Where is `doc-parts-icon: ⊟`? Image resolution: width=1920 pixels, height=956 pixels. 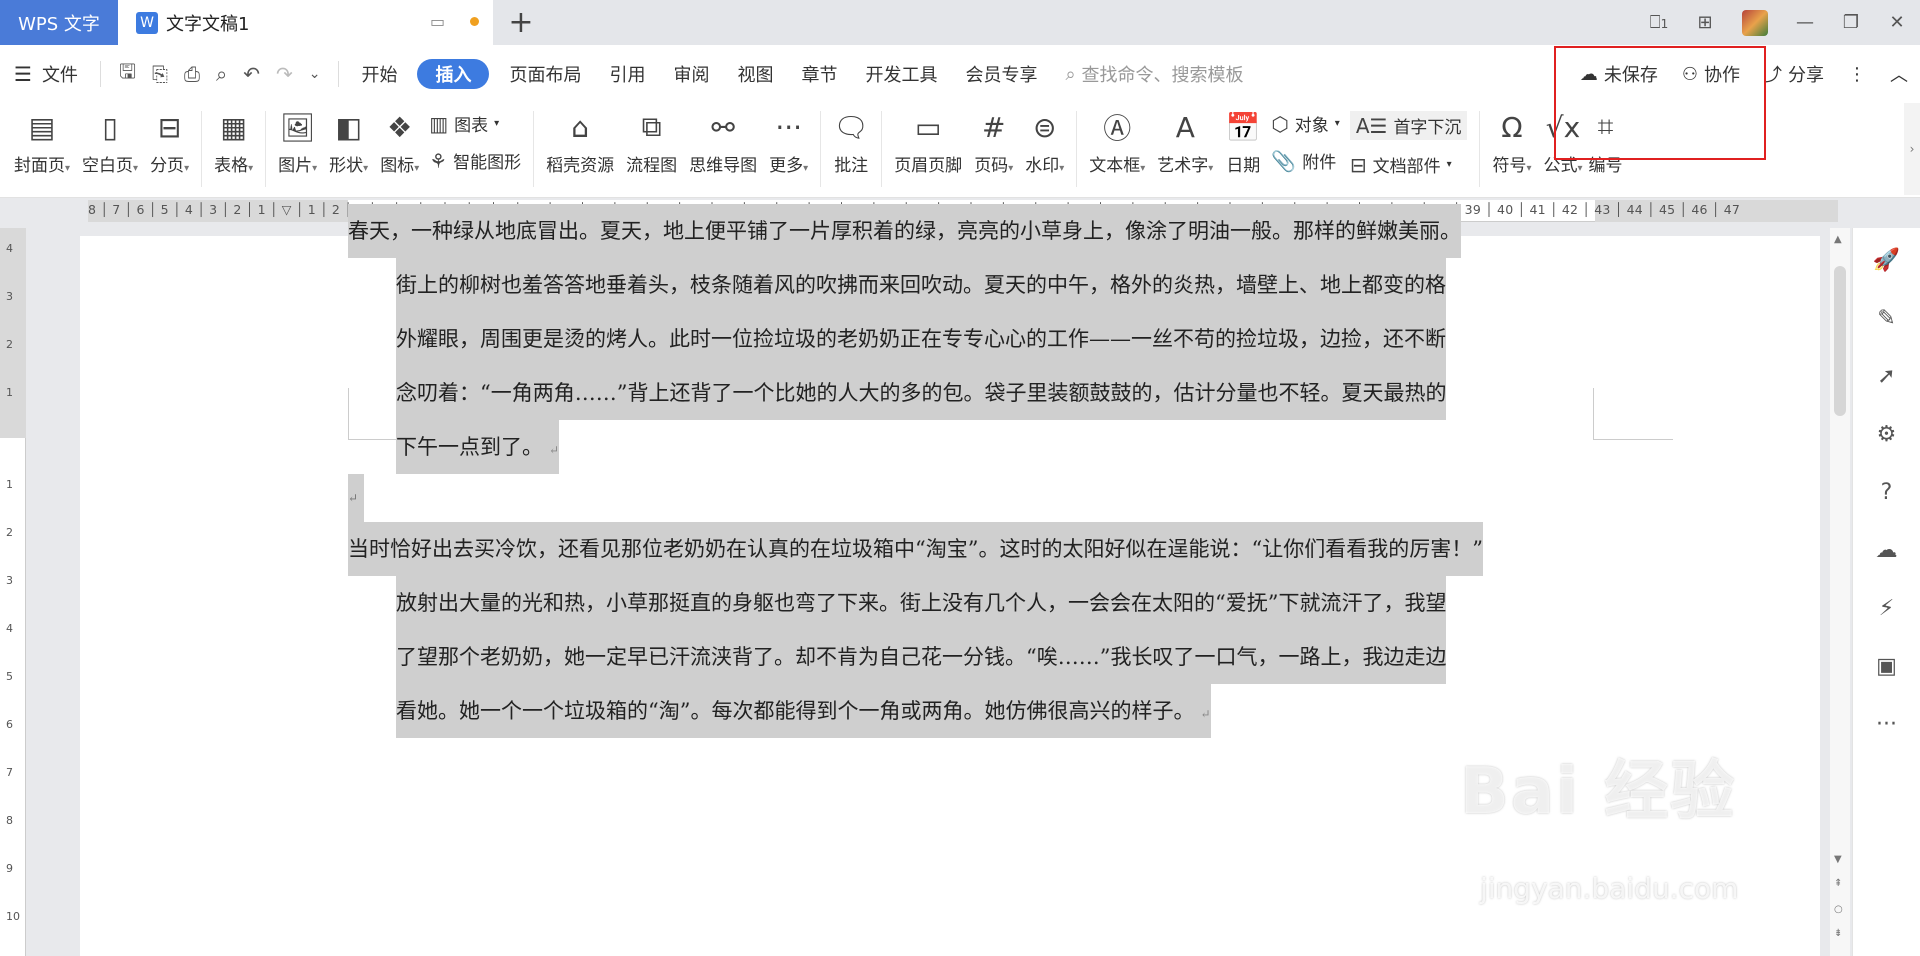
doc-parts-icon: ⊟ is located at coordinates (1358, 164).